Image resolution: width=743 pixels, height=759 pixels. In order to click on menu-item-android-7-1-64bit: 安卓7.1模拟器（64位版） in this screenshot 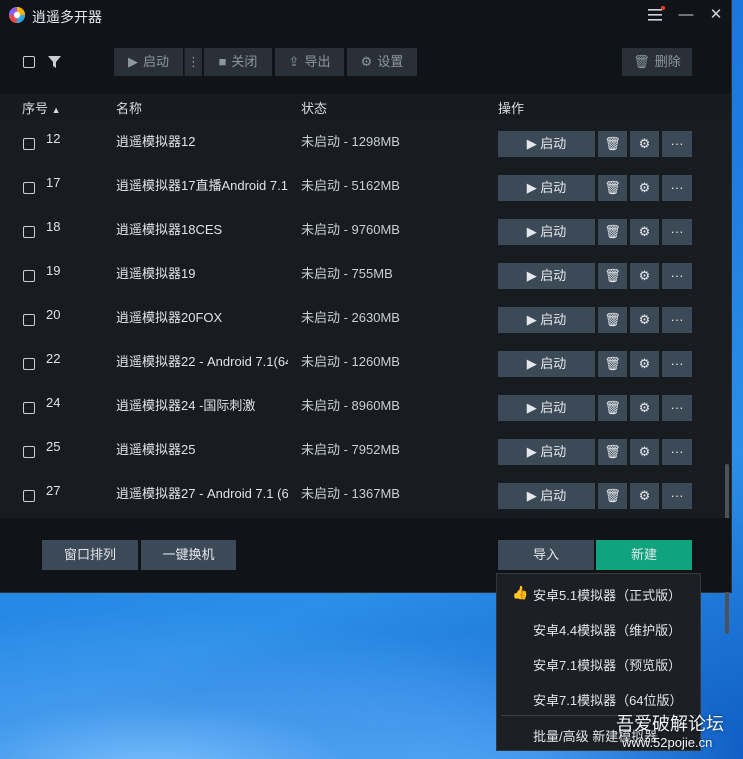, I will do `click(608, 699)`.